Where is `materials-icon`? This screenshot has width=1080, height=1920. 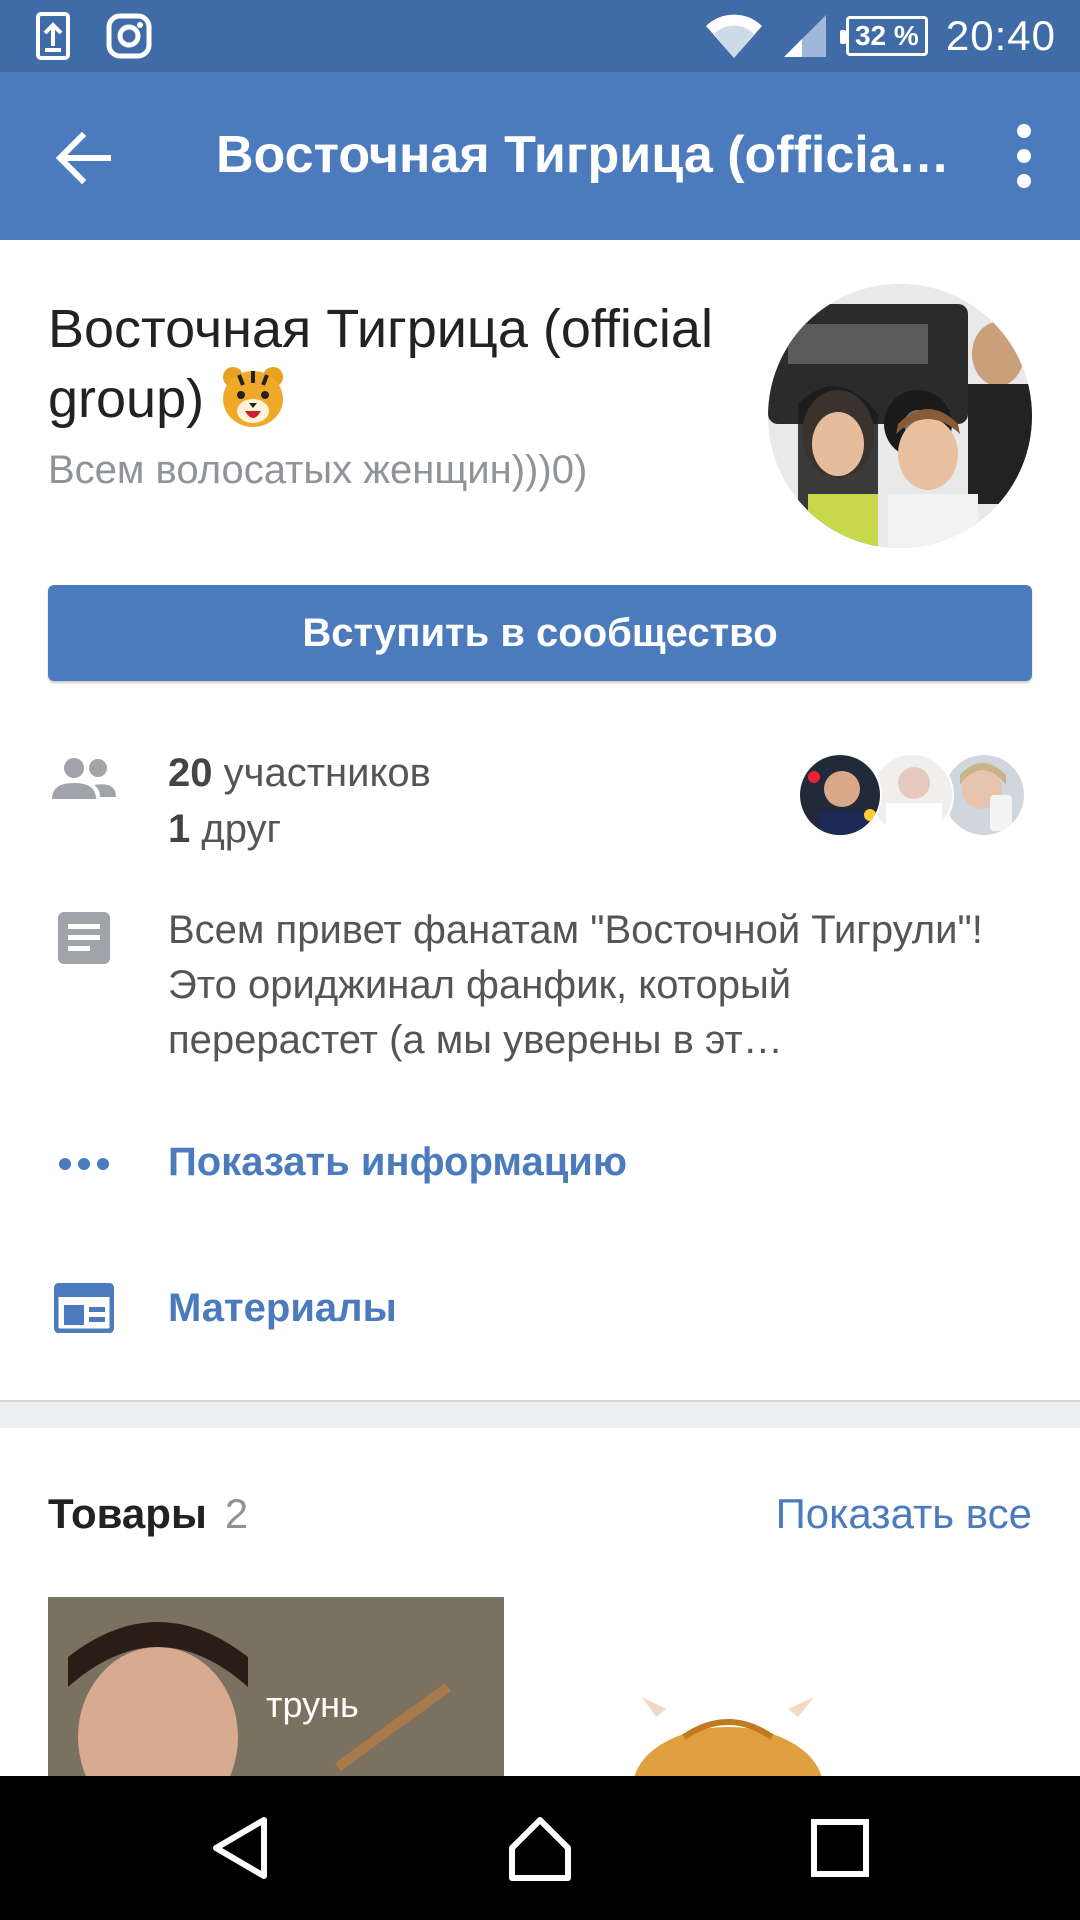 materials-icon is located at coordinates (84, 1308).